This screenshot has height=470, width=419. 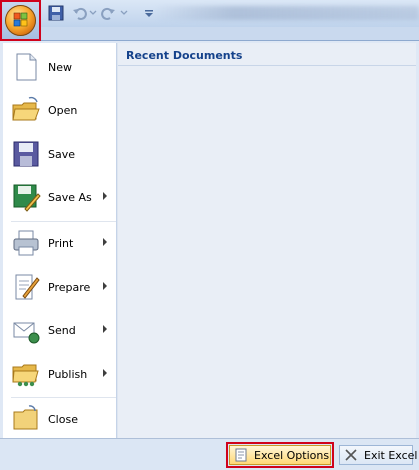 I want to click on office-logo-icon, so click(x=20, y=20).